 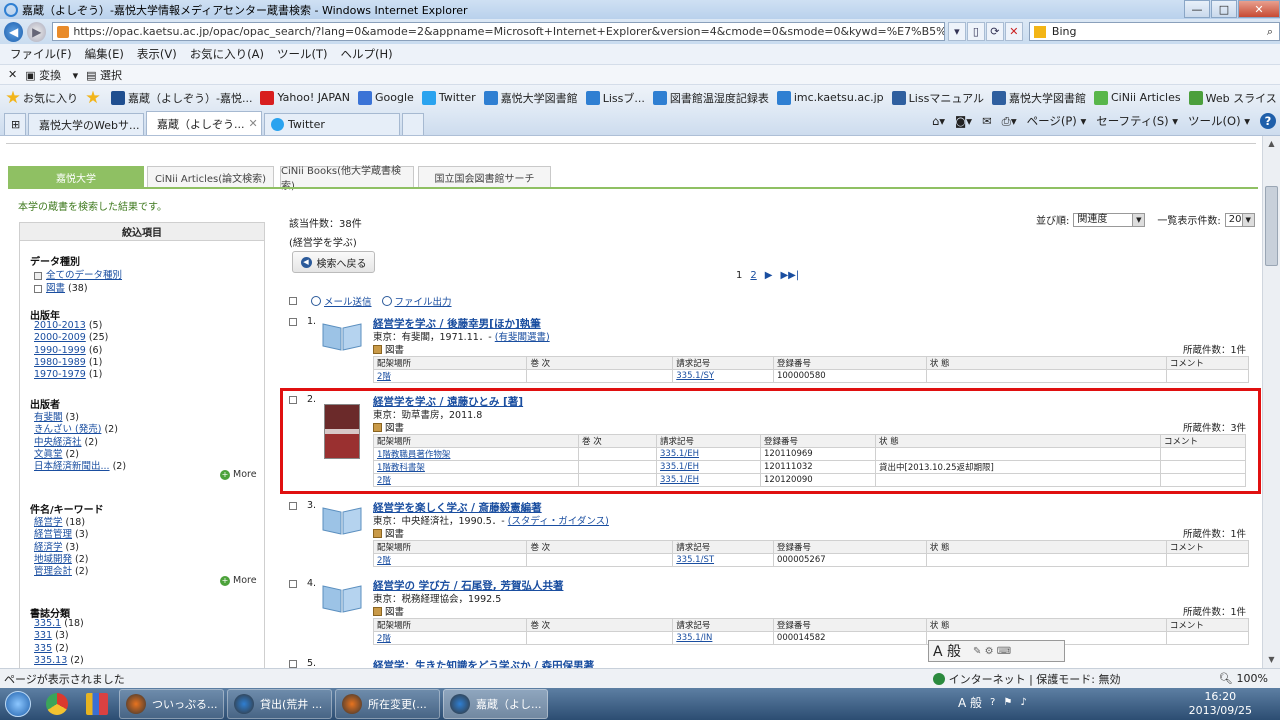 I want to click on favorite-item: お気に入り, so click(x=42, y=98).